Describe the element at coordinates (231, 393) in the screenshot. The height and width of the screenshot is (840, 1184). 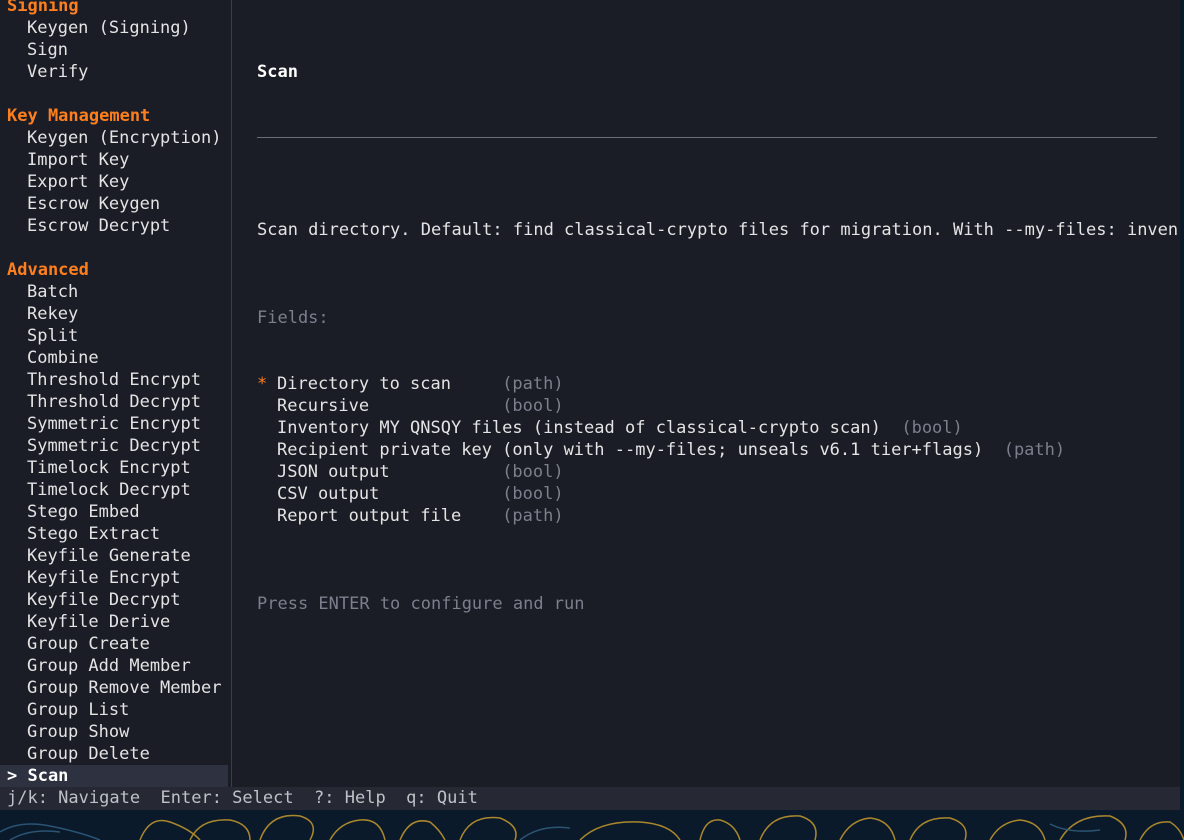
I see `pane-divider` at that location.